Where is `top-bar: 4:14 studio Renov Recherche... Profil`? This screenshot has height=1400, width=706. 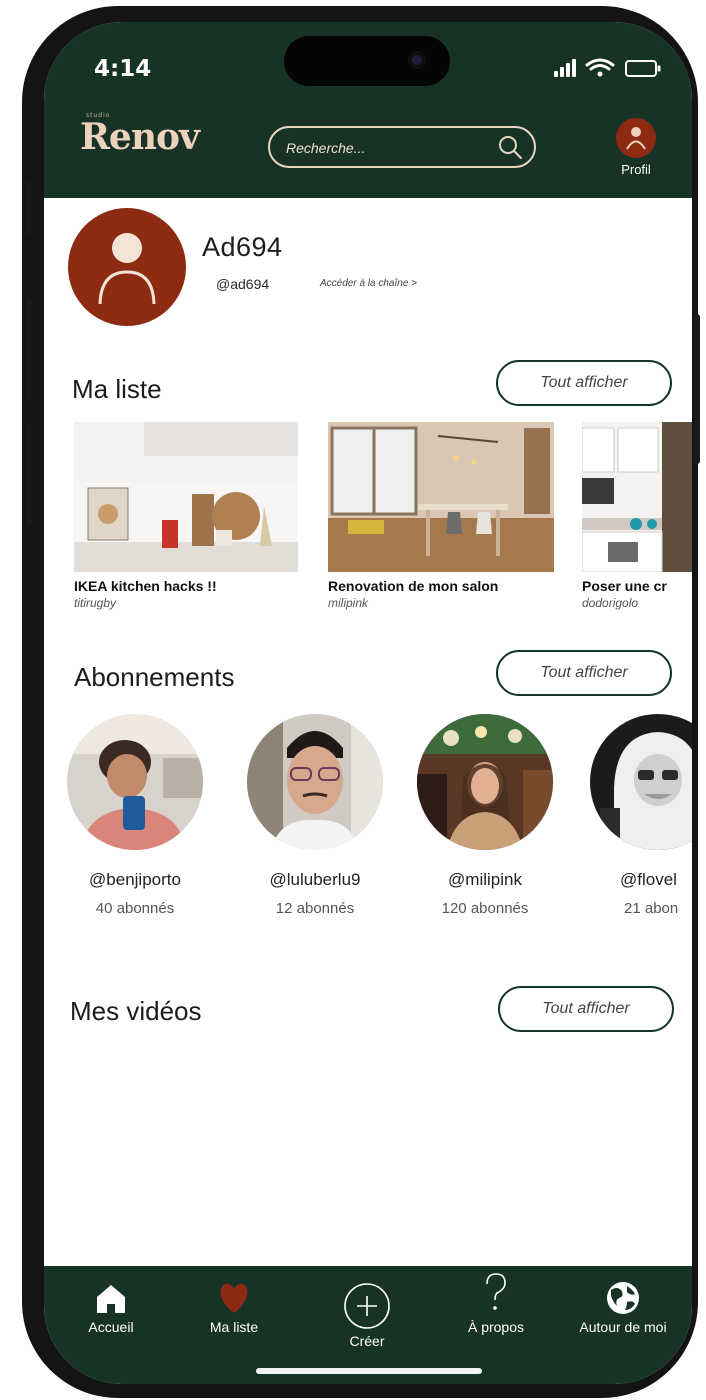
top-bar: 4:14 studio Renov Recherche... Profil is located at coordinates (368, 110).